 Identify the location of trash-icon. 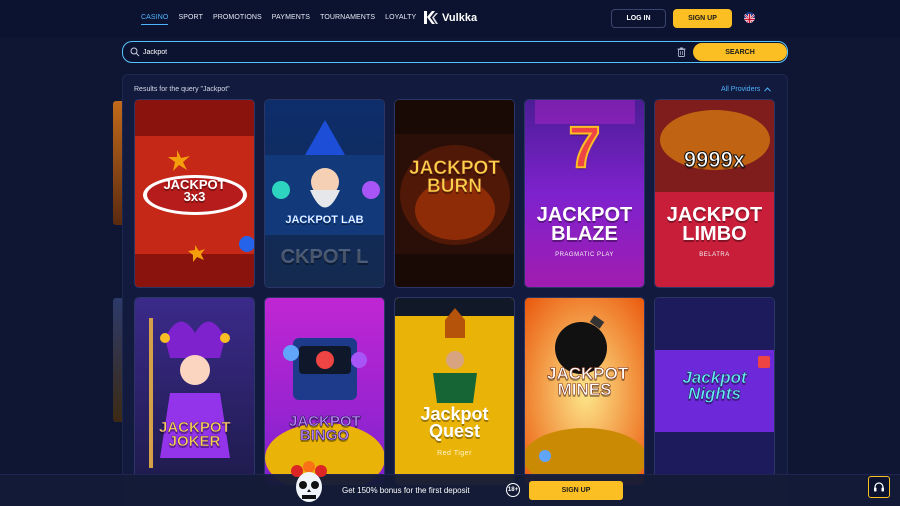
(681, 52).